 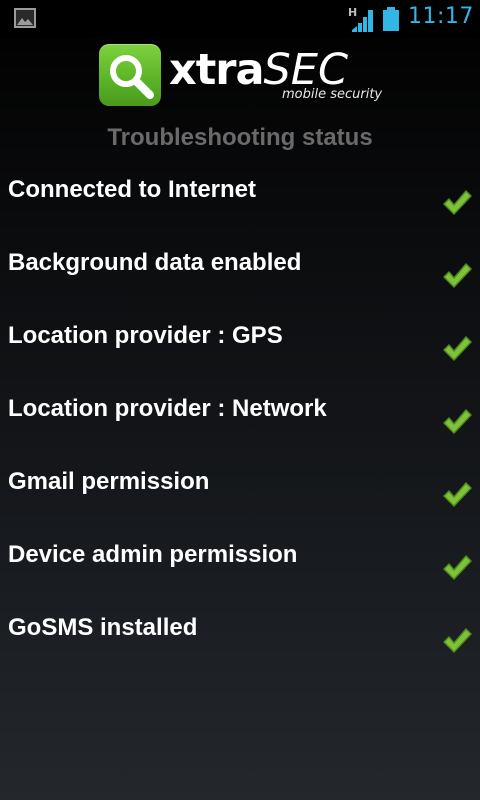 What do you see at coordinates (167, 408) in the screenshot?
I see `status-label: Location provider : Network` at bounding box center [167, 408].